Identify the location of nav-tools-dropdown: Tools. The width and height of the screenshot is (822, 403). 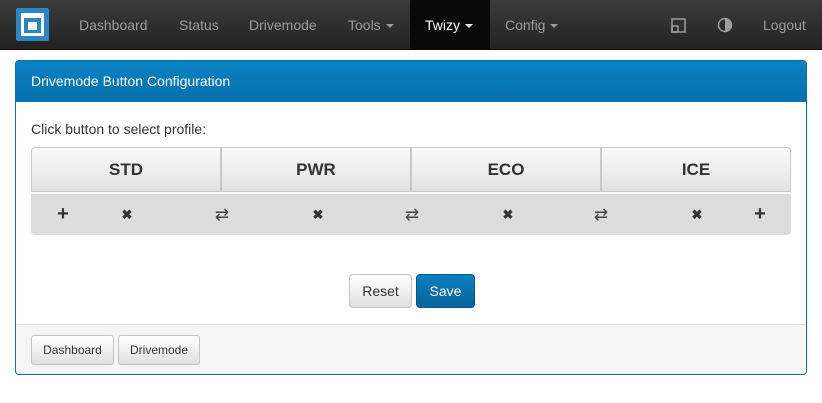
(371, 25).